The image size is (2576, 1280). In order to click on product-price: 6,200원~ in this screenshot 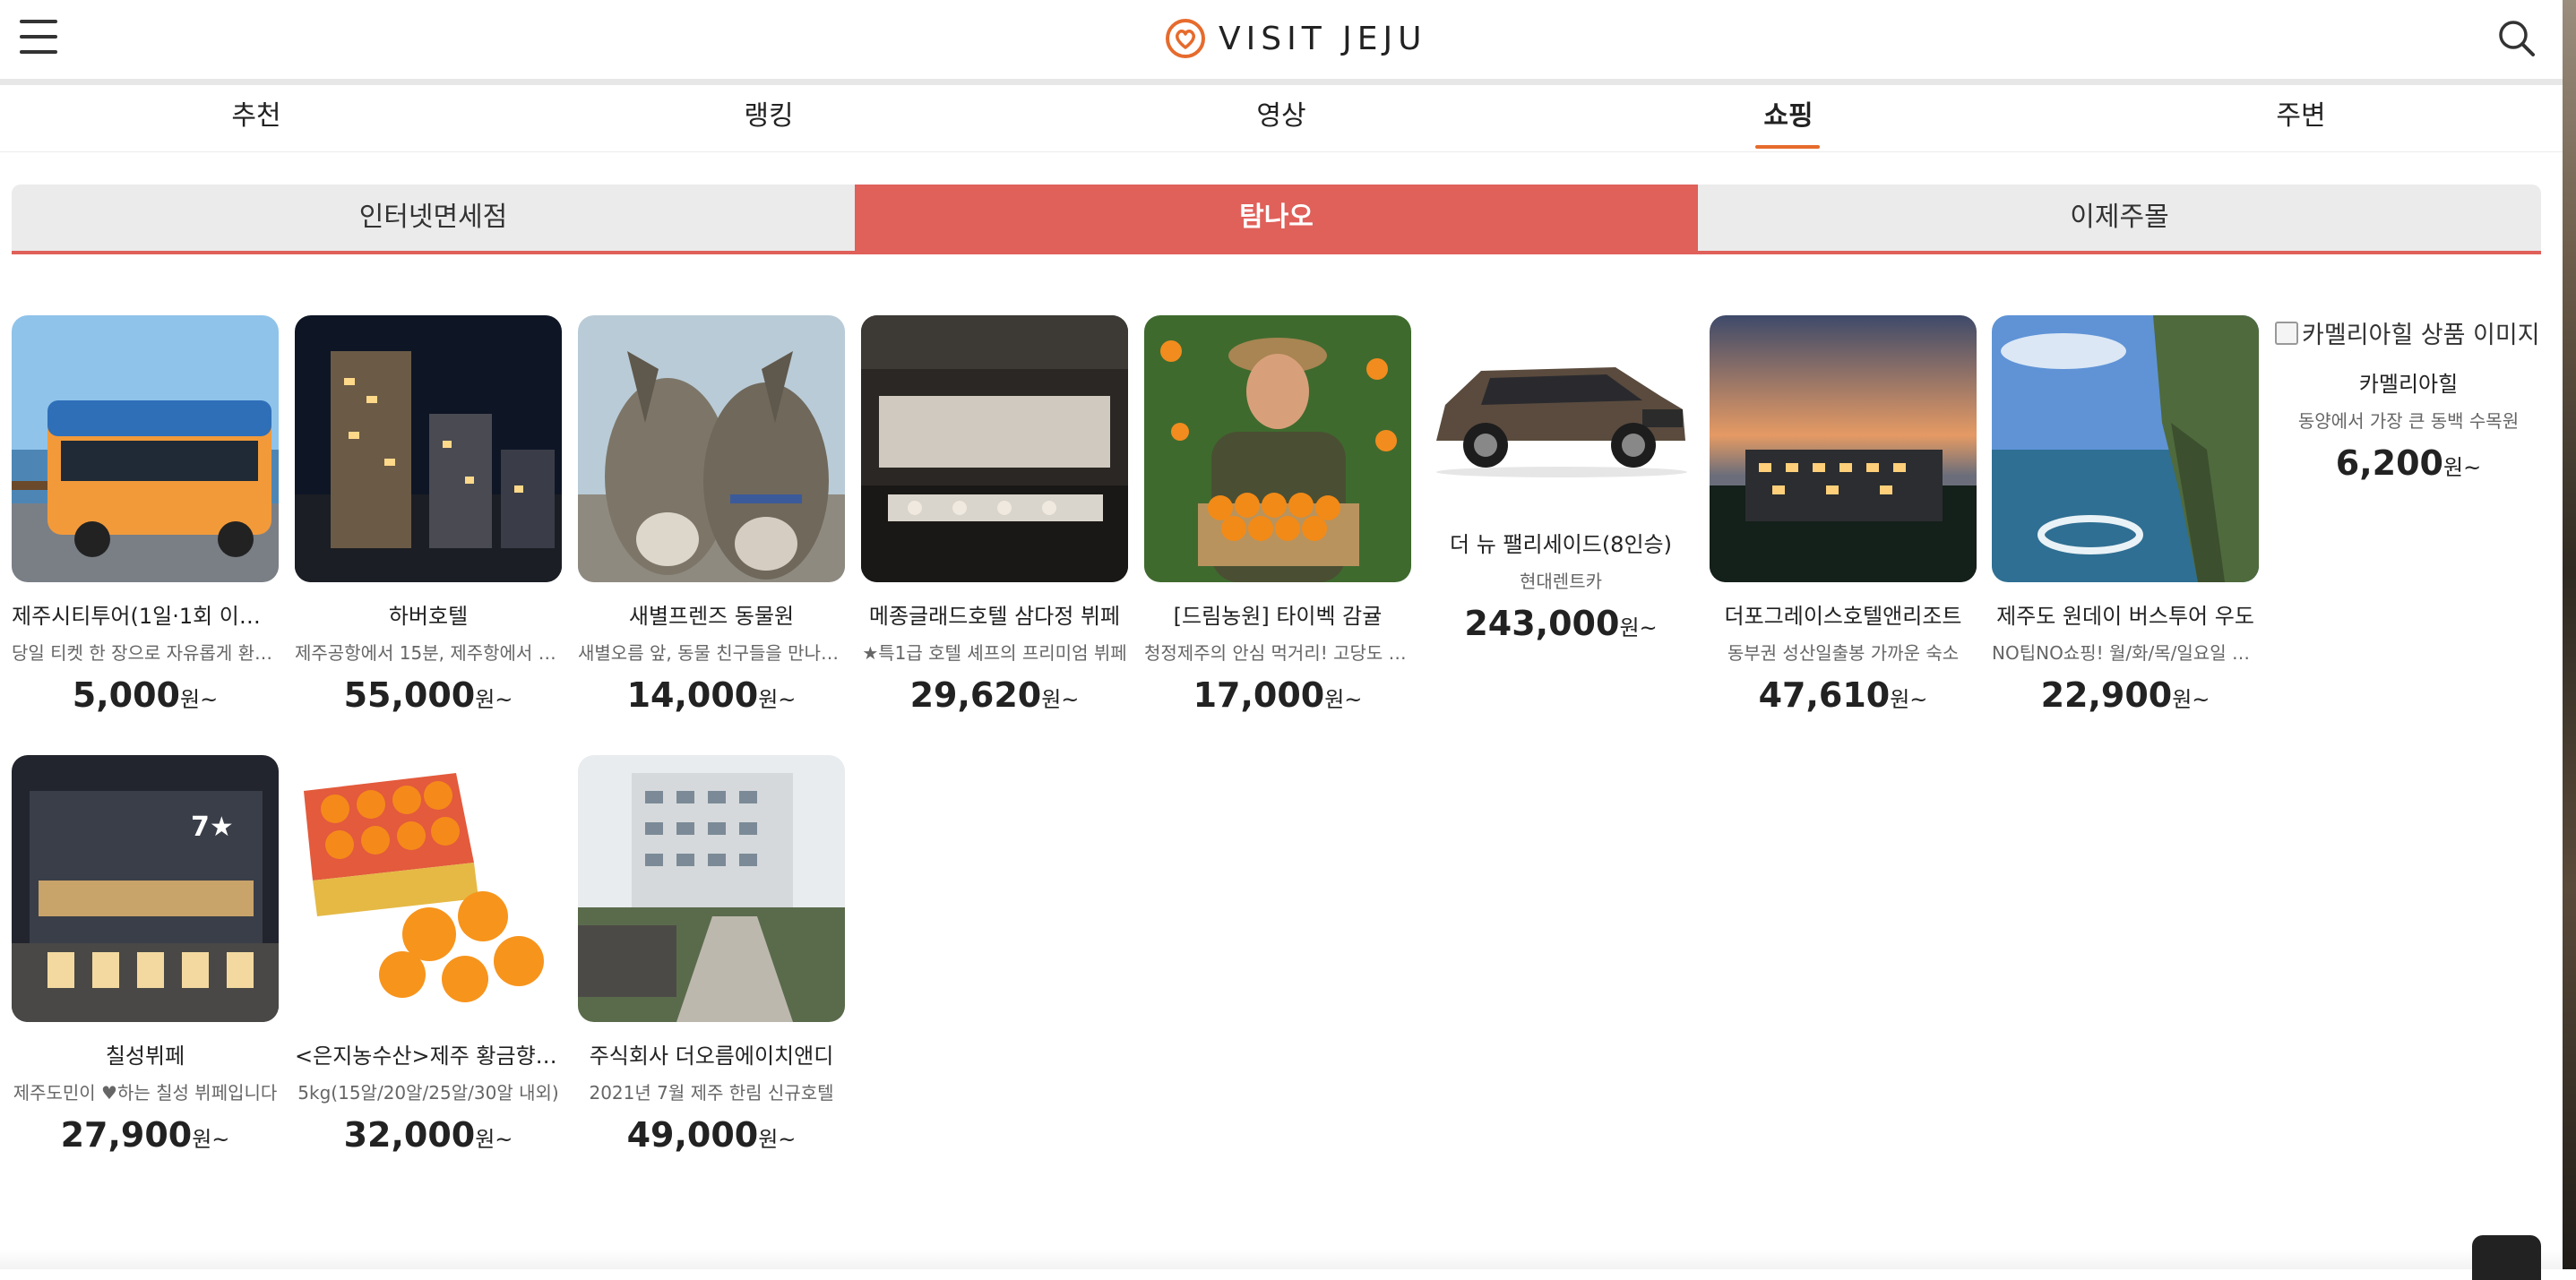, I will do `click(2408, 463)`.